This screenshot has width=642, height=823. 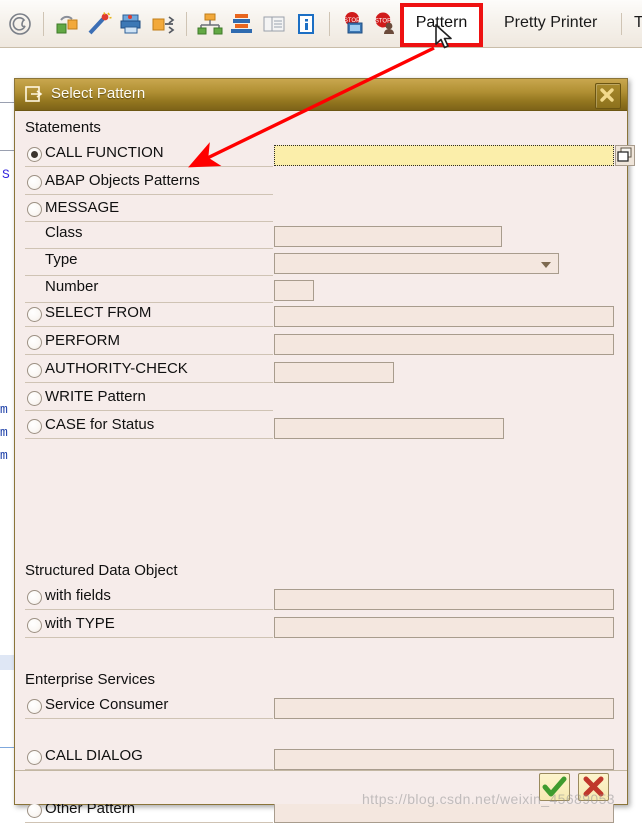 I want to click on label-class: Class, so click(x=64, y=232).